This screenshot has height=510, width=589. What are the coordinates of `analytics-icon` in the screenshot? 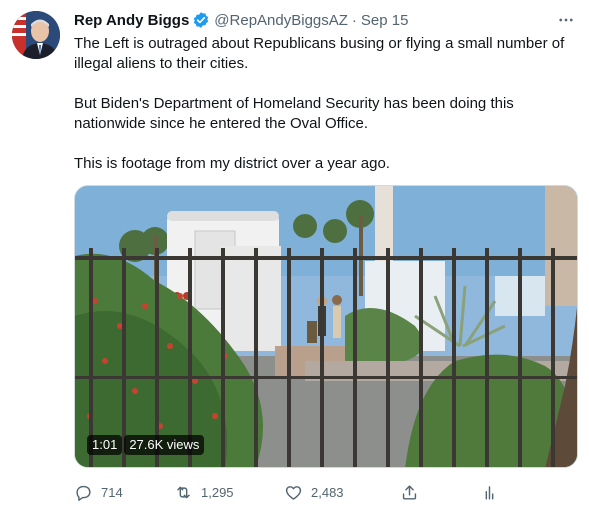 It's located at (489, 492).